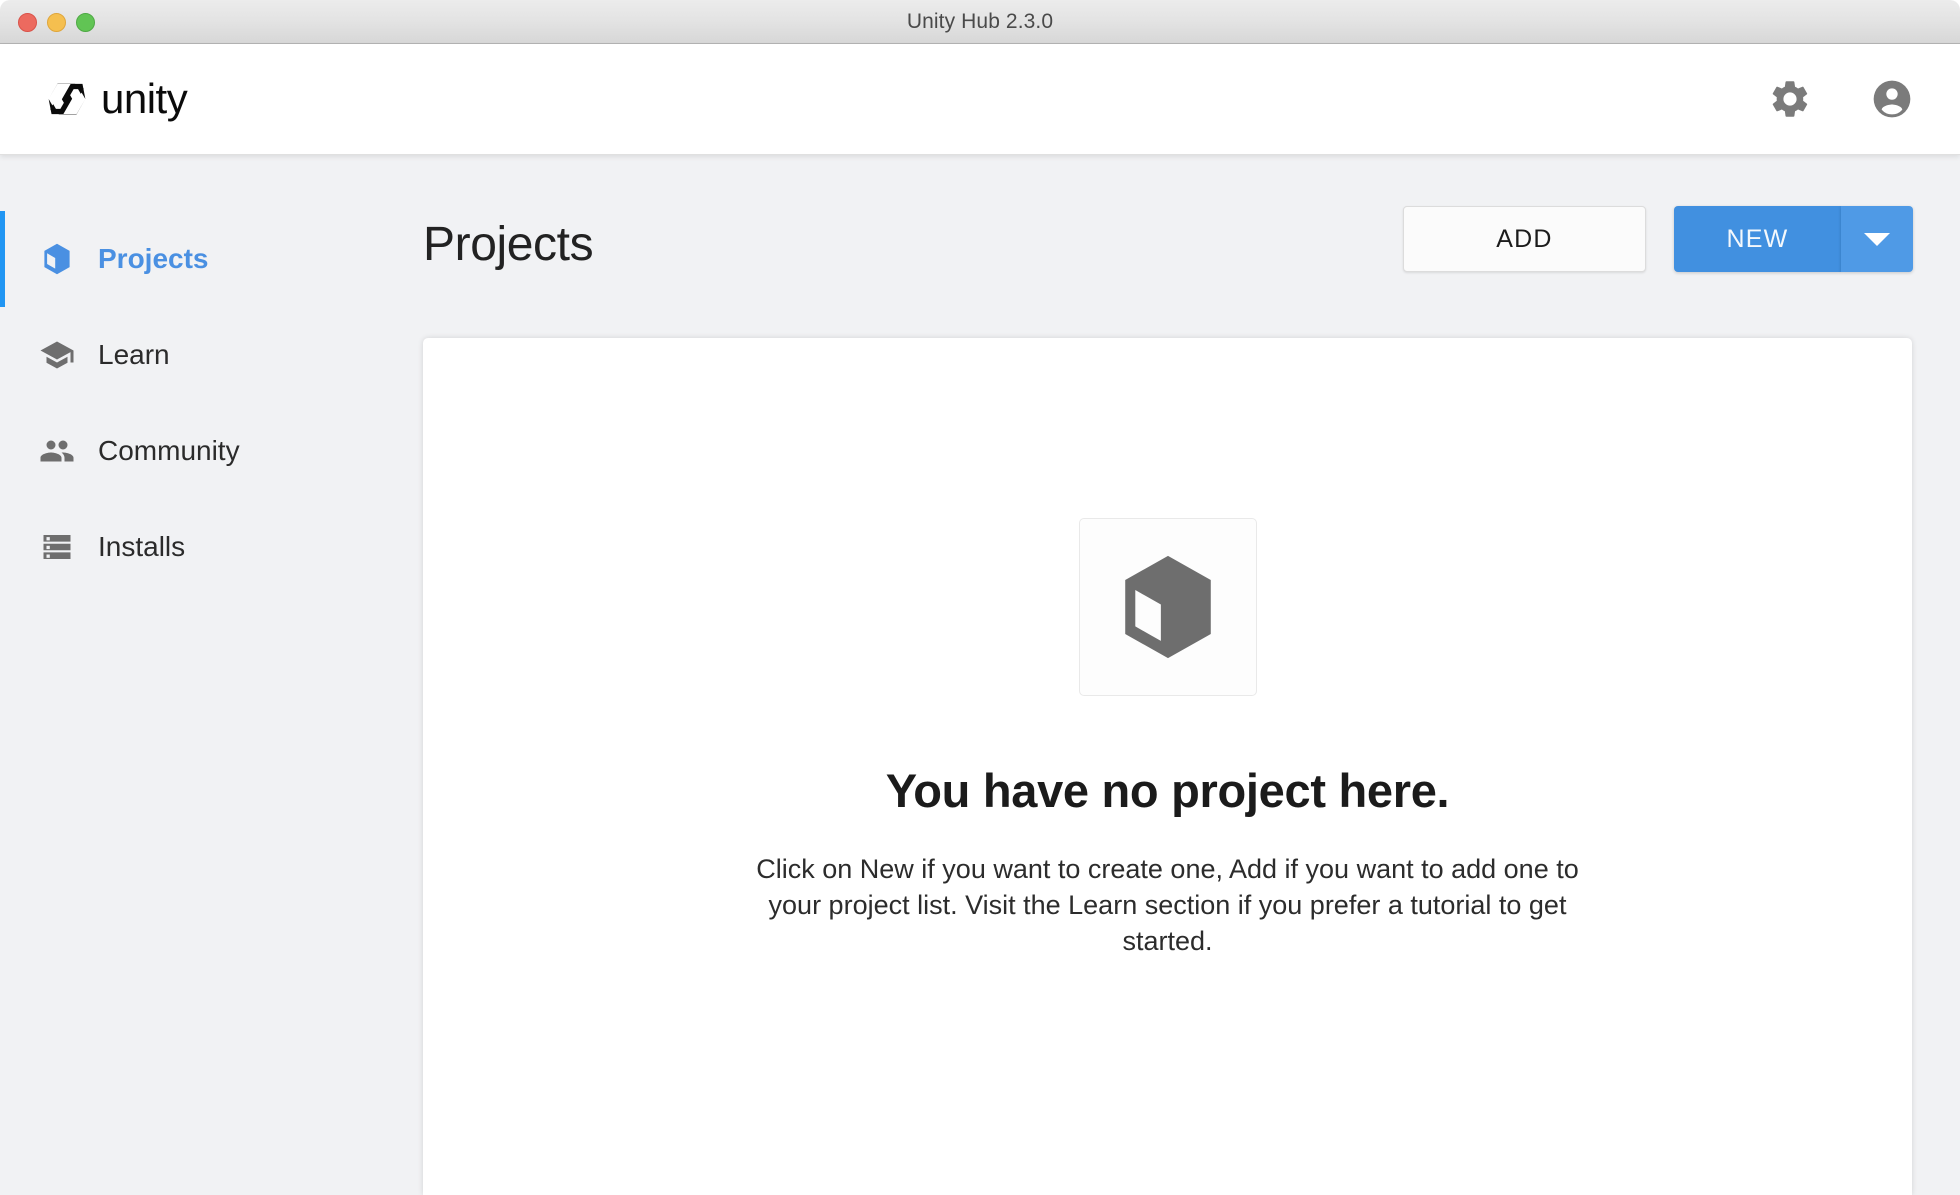  I want to click on sidebar-item-label: Community, so click(169, 450).